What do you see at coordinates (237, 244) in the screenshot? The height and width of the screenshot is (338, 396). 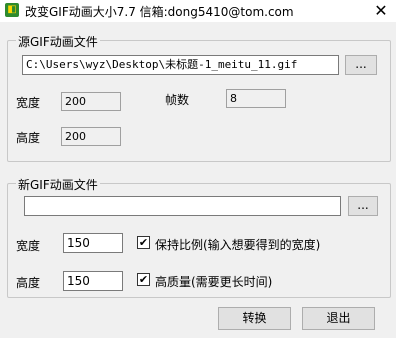 I see `keep-ratio-label: 保持比例(输入想要得到的宽度)` at bounding box center [237, 244].